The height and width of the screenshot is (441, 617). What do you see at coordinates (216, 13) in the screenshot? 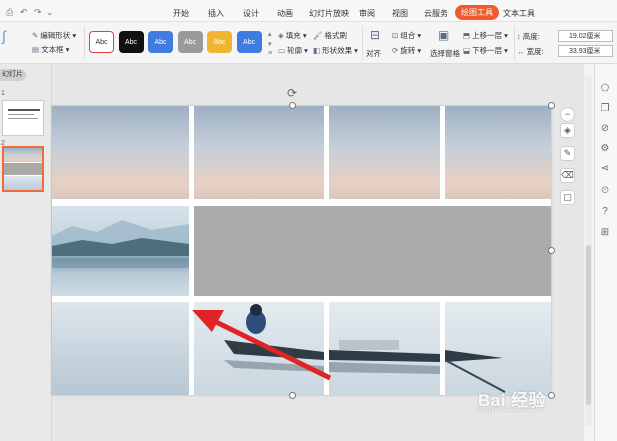
I see `tab-insert: 插入` at bounding box center [216, 13].